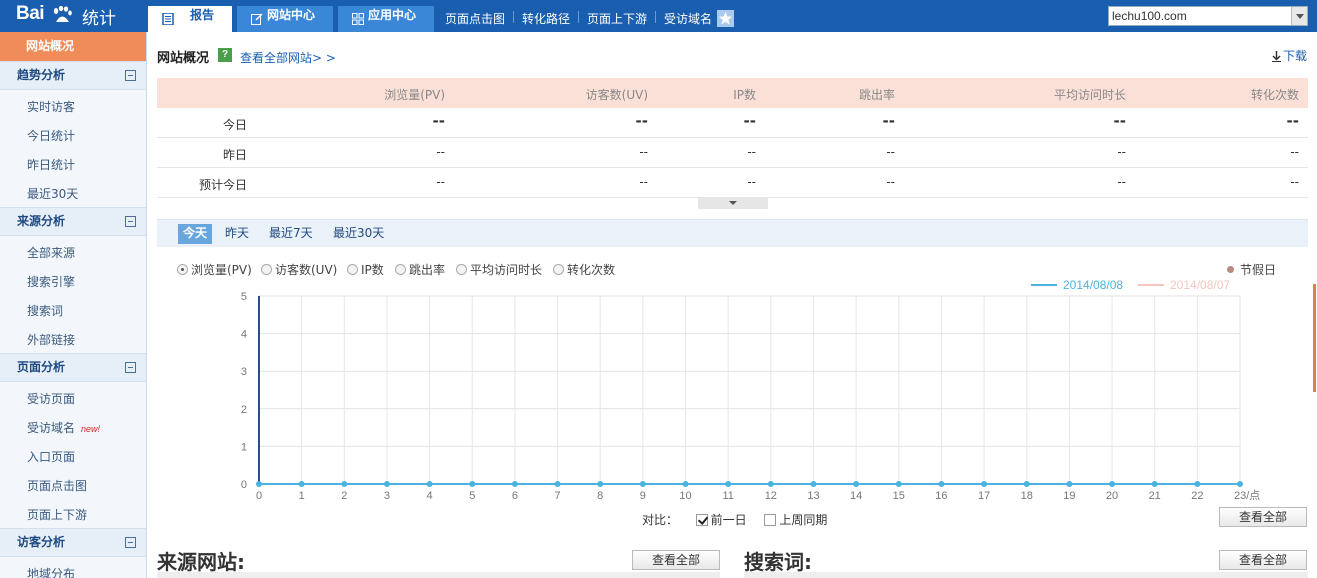 Image resolution: width=1317 pixels, height=578 pixels. I want to click on checkbox-icon, so click(770, 520).